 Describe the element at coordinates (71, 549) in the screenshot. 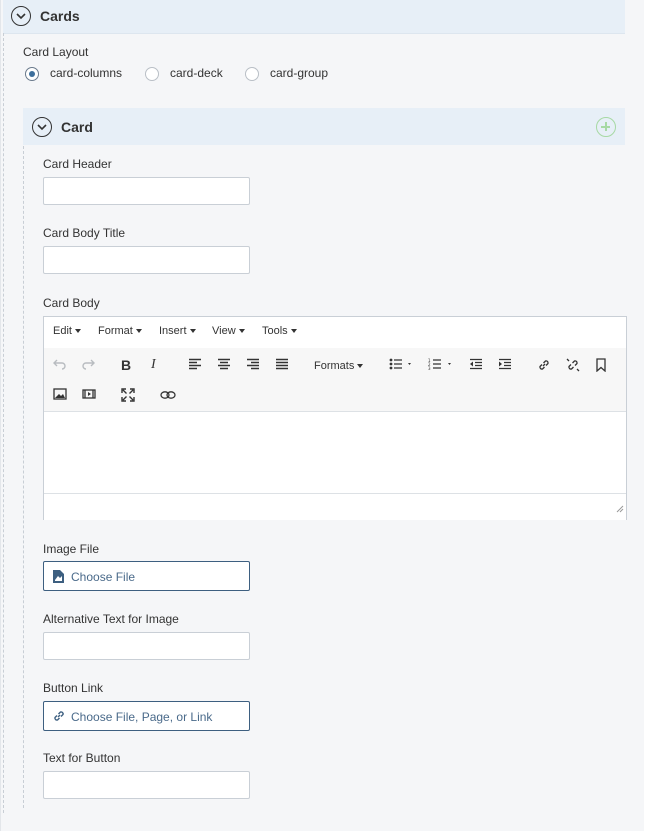

I see `image-file-label: Image File` at that location.